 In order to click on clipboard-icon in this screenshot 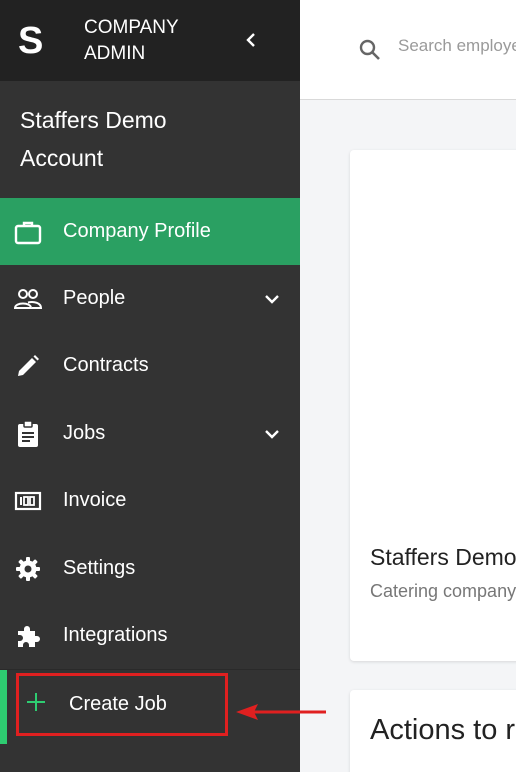, I will do `click(28, 433)`.